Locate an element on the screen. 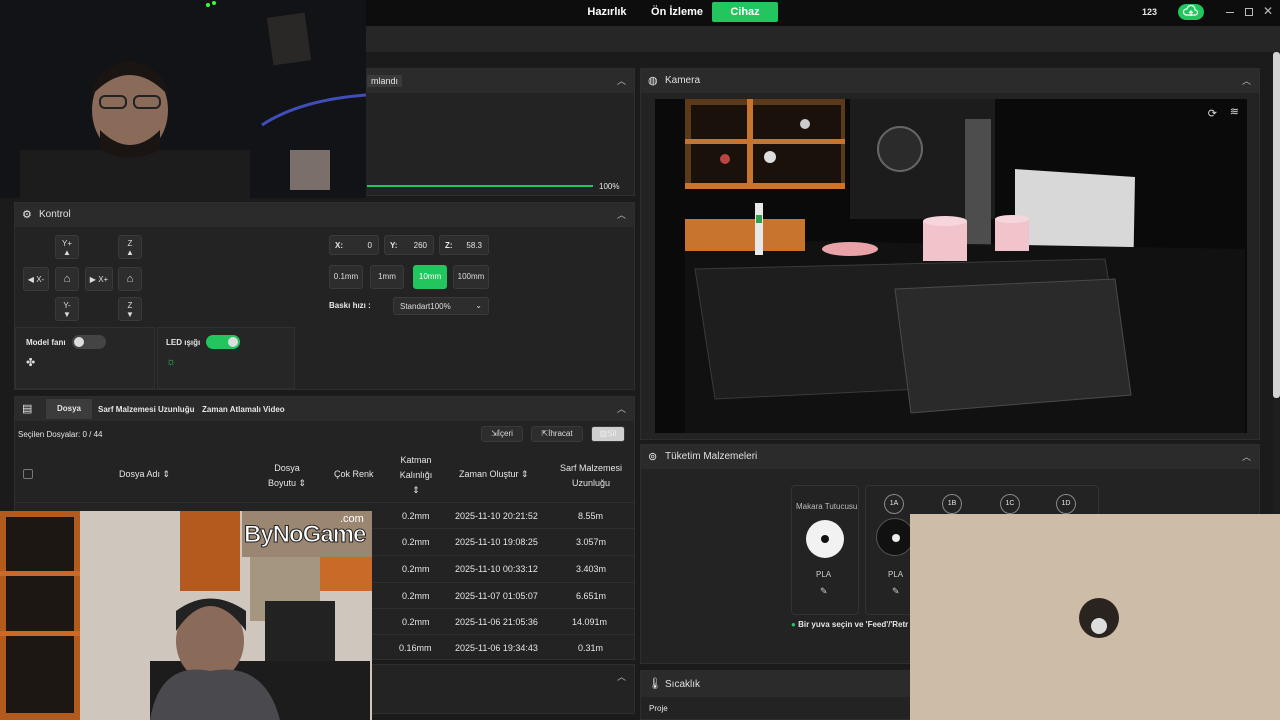 The height and width of the screenshot is (720, 1280). spool-icon: ⊚ is located at coordinates (653, 457).